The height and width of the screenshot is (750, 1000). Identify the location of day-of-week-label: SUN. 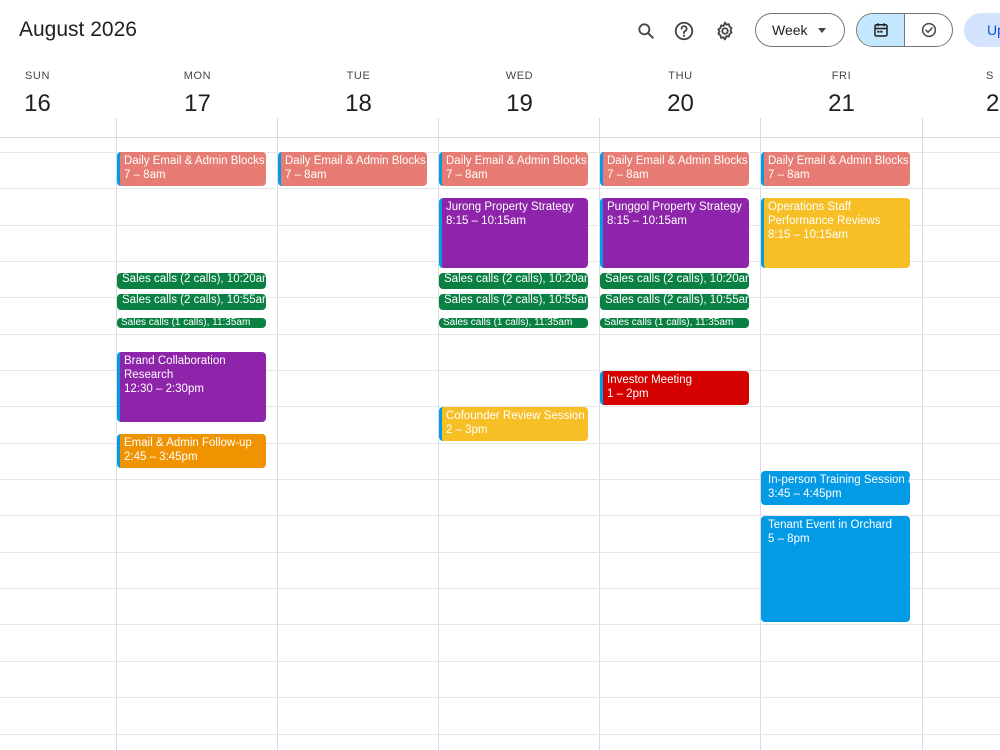
(37, 76).